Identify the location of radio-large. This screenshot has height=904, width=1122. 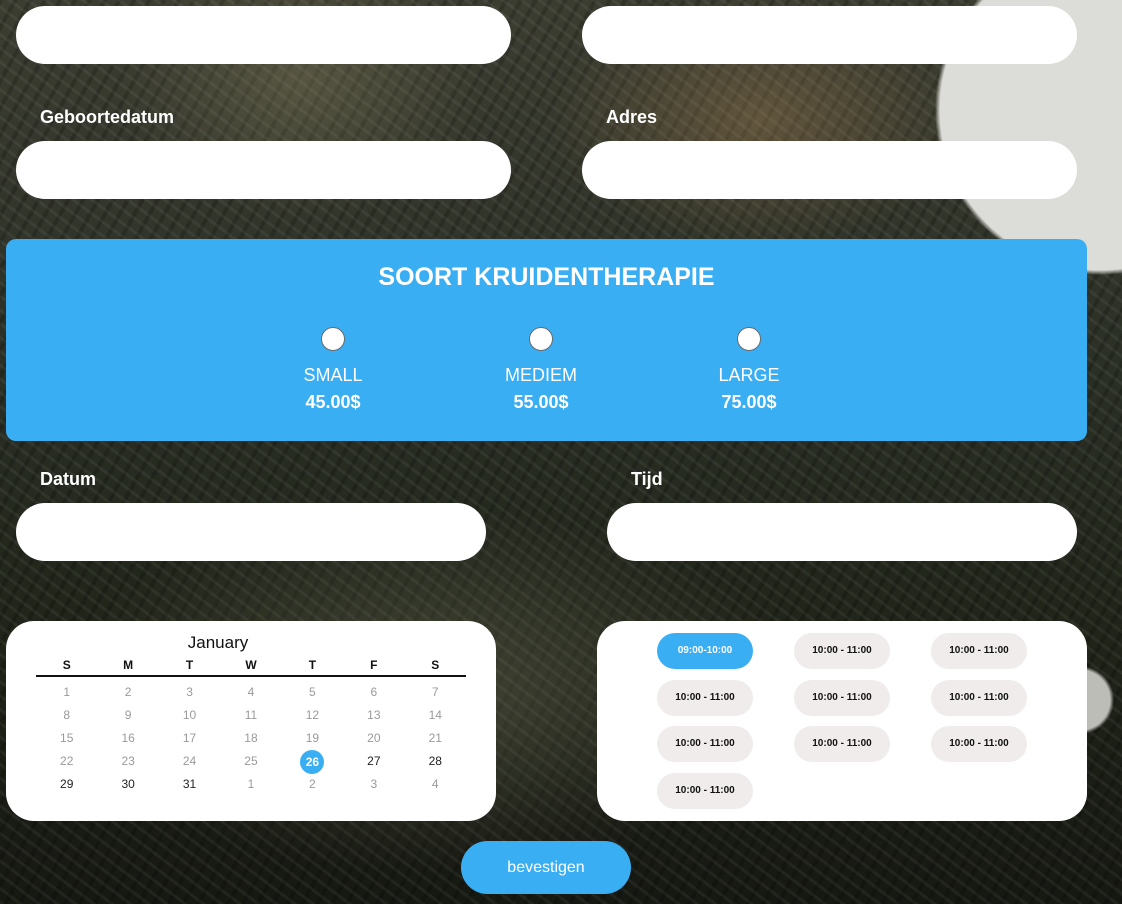
(749, 339).